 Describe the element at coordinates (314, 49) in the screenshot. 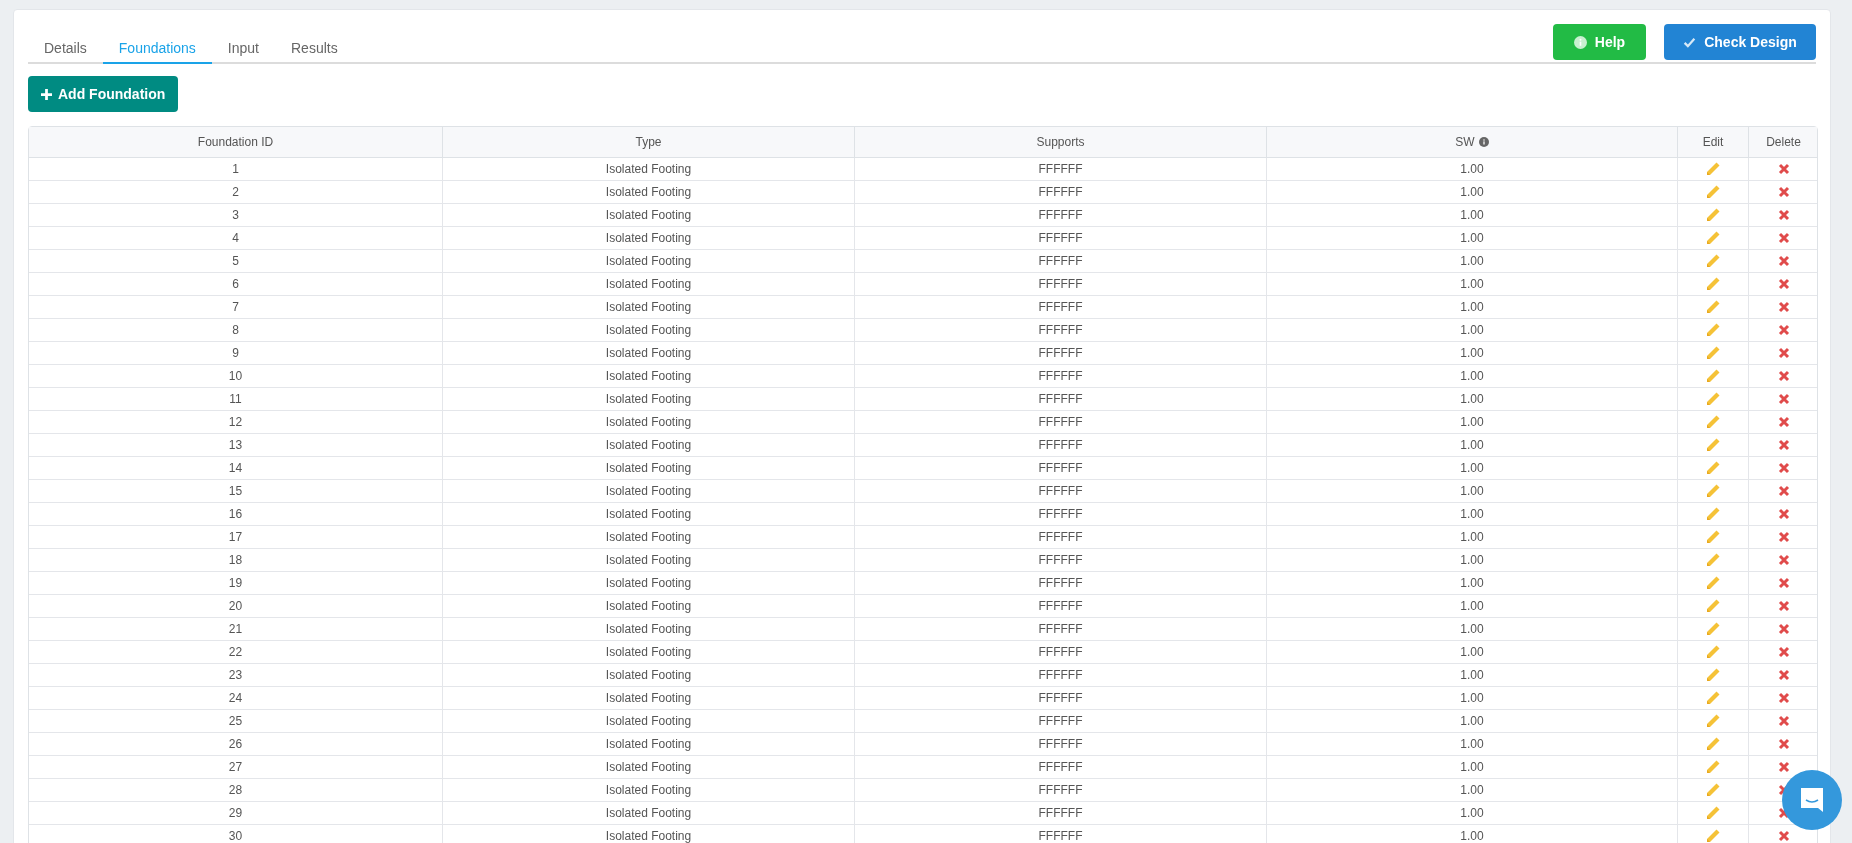

I see `tab: Results` at that location.